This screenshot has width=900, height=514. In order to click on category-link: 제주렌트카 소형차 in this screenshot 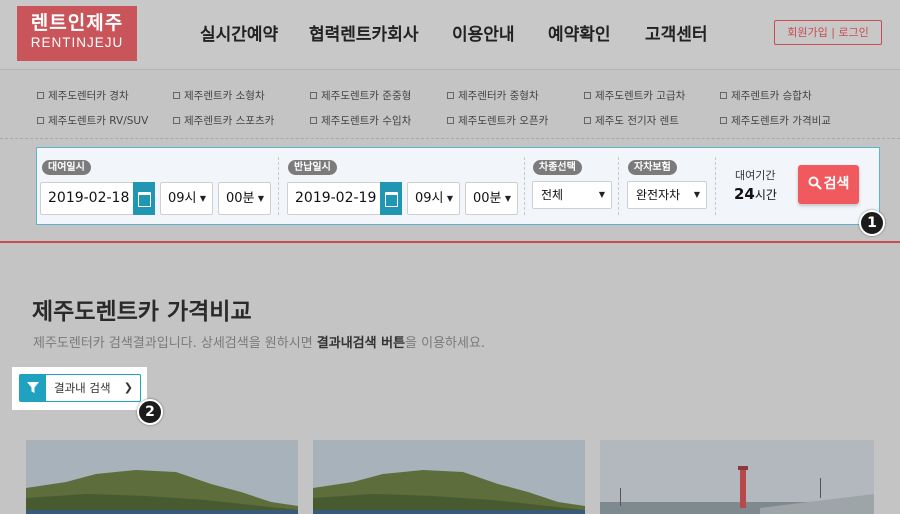, I will do `click(219, 95)`.